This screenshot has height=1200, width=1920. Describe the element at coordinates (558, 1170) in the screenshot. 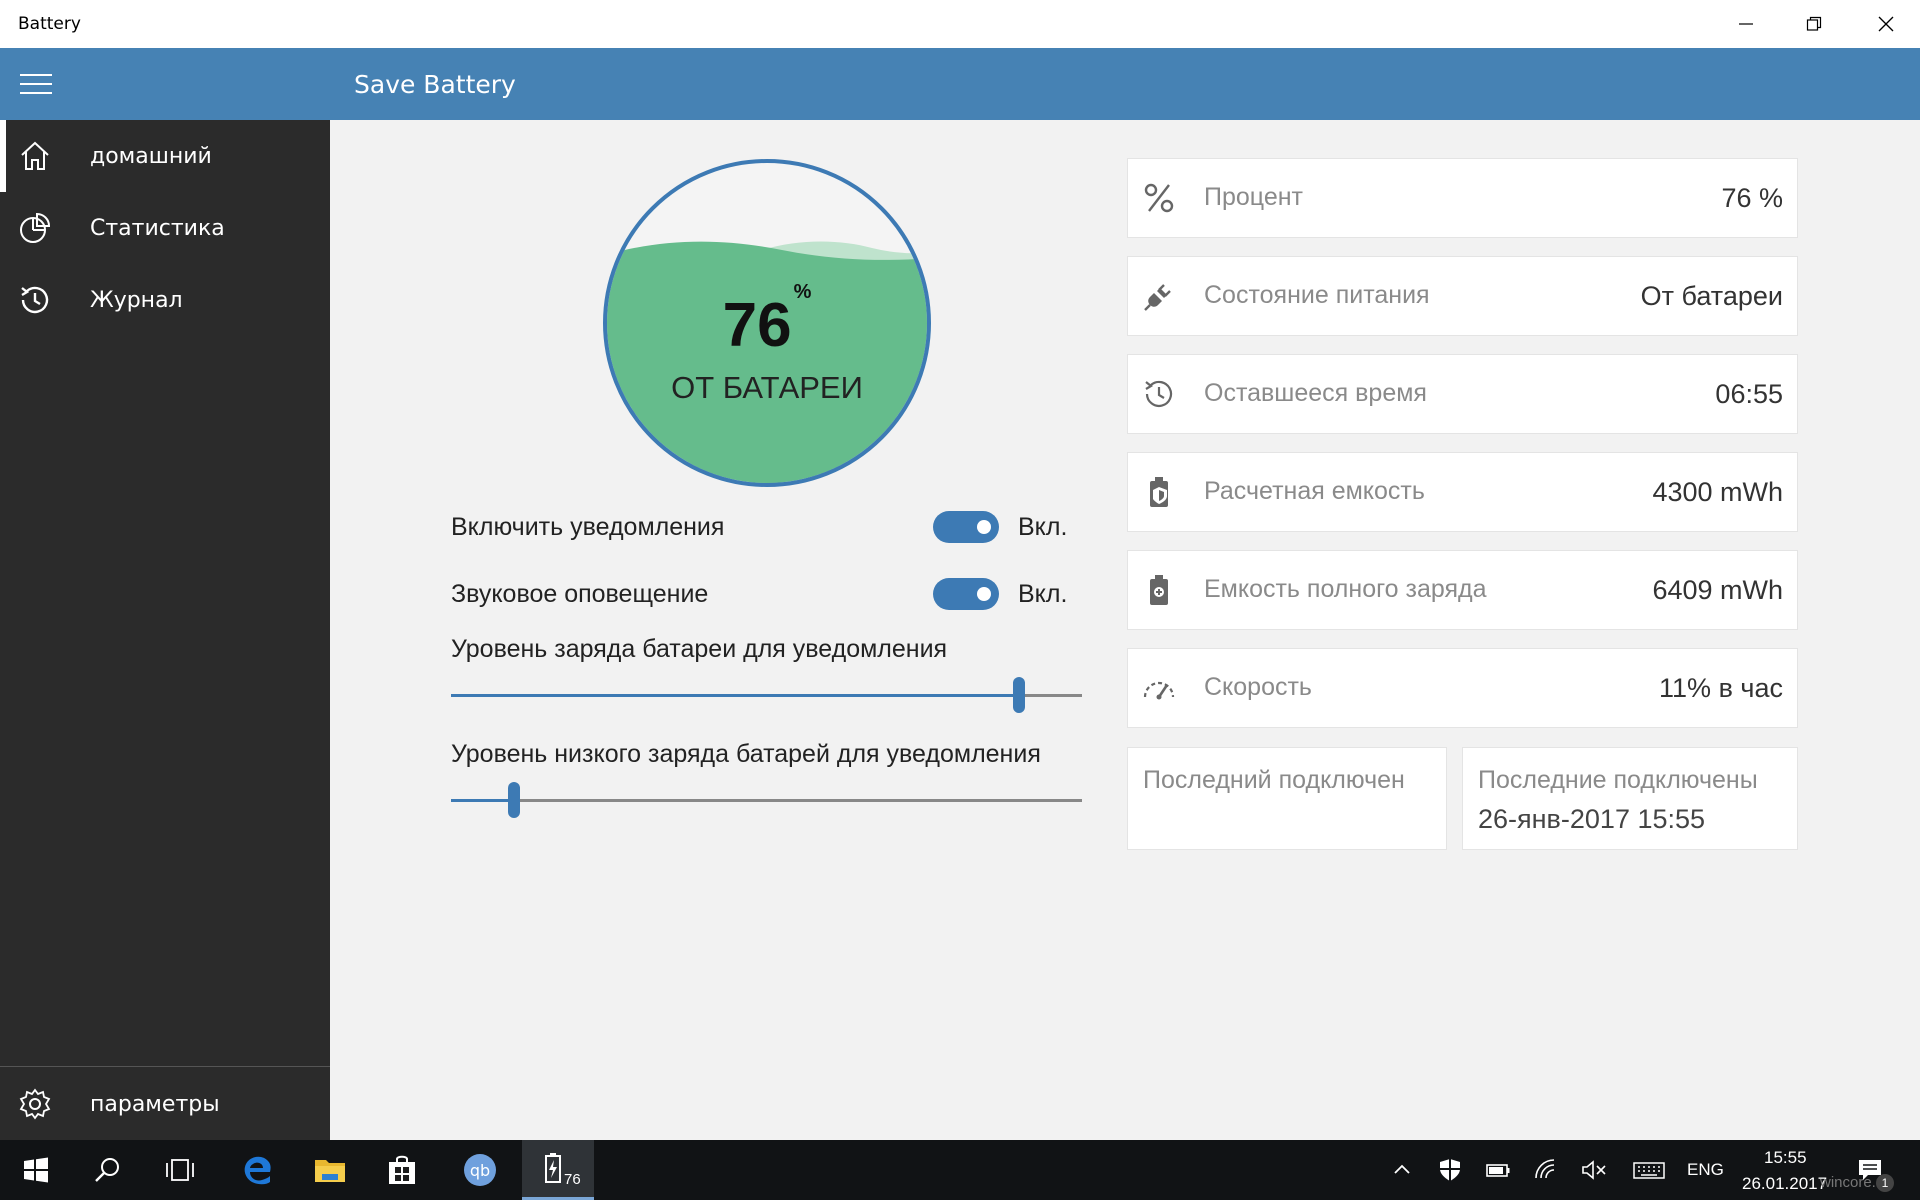

I see `battery-app-taskbar-button: 76` at that location.